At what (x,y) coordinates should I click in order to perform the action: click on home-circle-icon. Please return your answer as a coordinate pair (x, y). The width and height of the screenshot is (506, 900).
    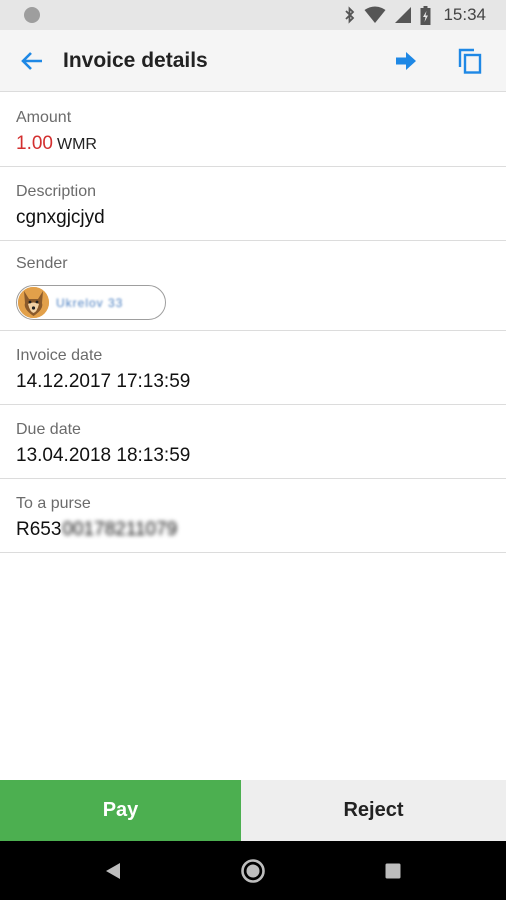
    Looking at the image, I should click on (253, 871).